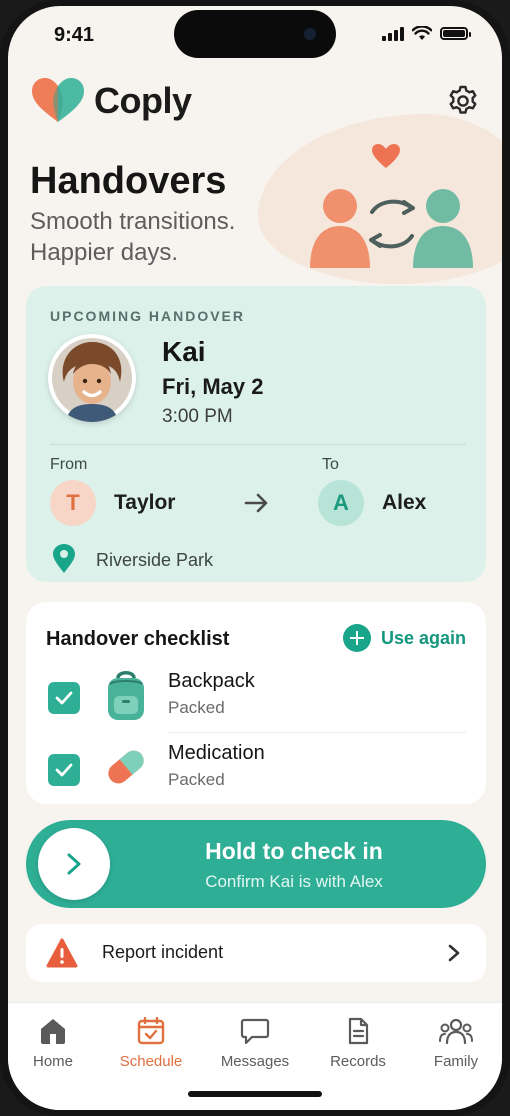  Describe the element at coordinates (294, 851) in the screenshot. I see `check-in-title: Hold to check in` at that location.